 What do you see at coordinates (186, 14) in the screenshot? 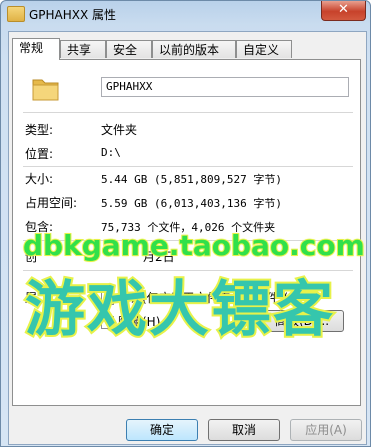
I see `title-bar: GPHAHXX 属性 ✕` at bounding box center [186, 14].